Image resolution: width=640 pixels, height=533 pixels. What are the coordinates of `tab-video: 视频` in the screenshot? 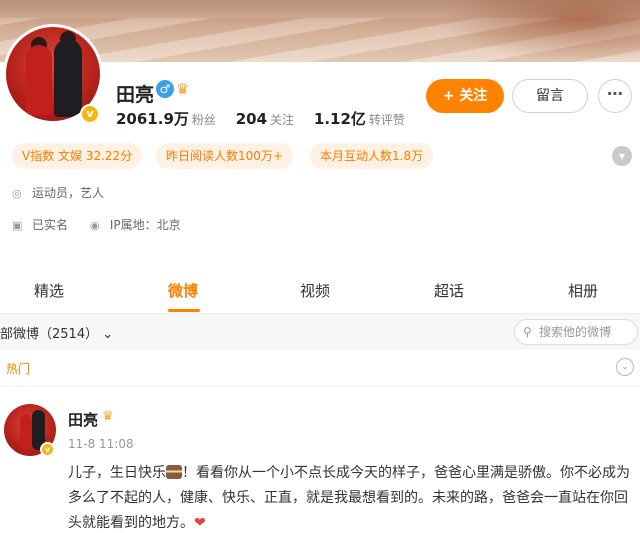 It's located at (315, 290).